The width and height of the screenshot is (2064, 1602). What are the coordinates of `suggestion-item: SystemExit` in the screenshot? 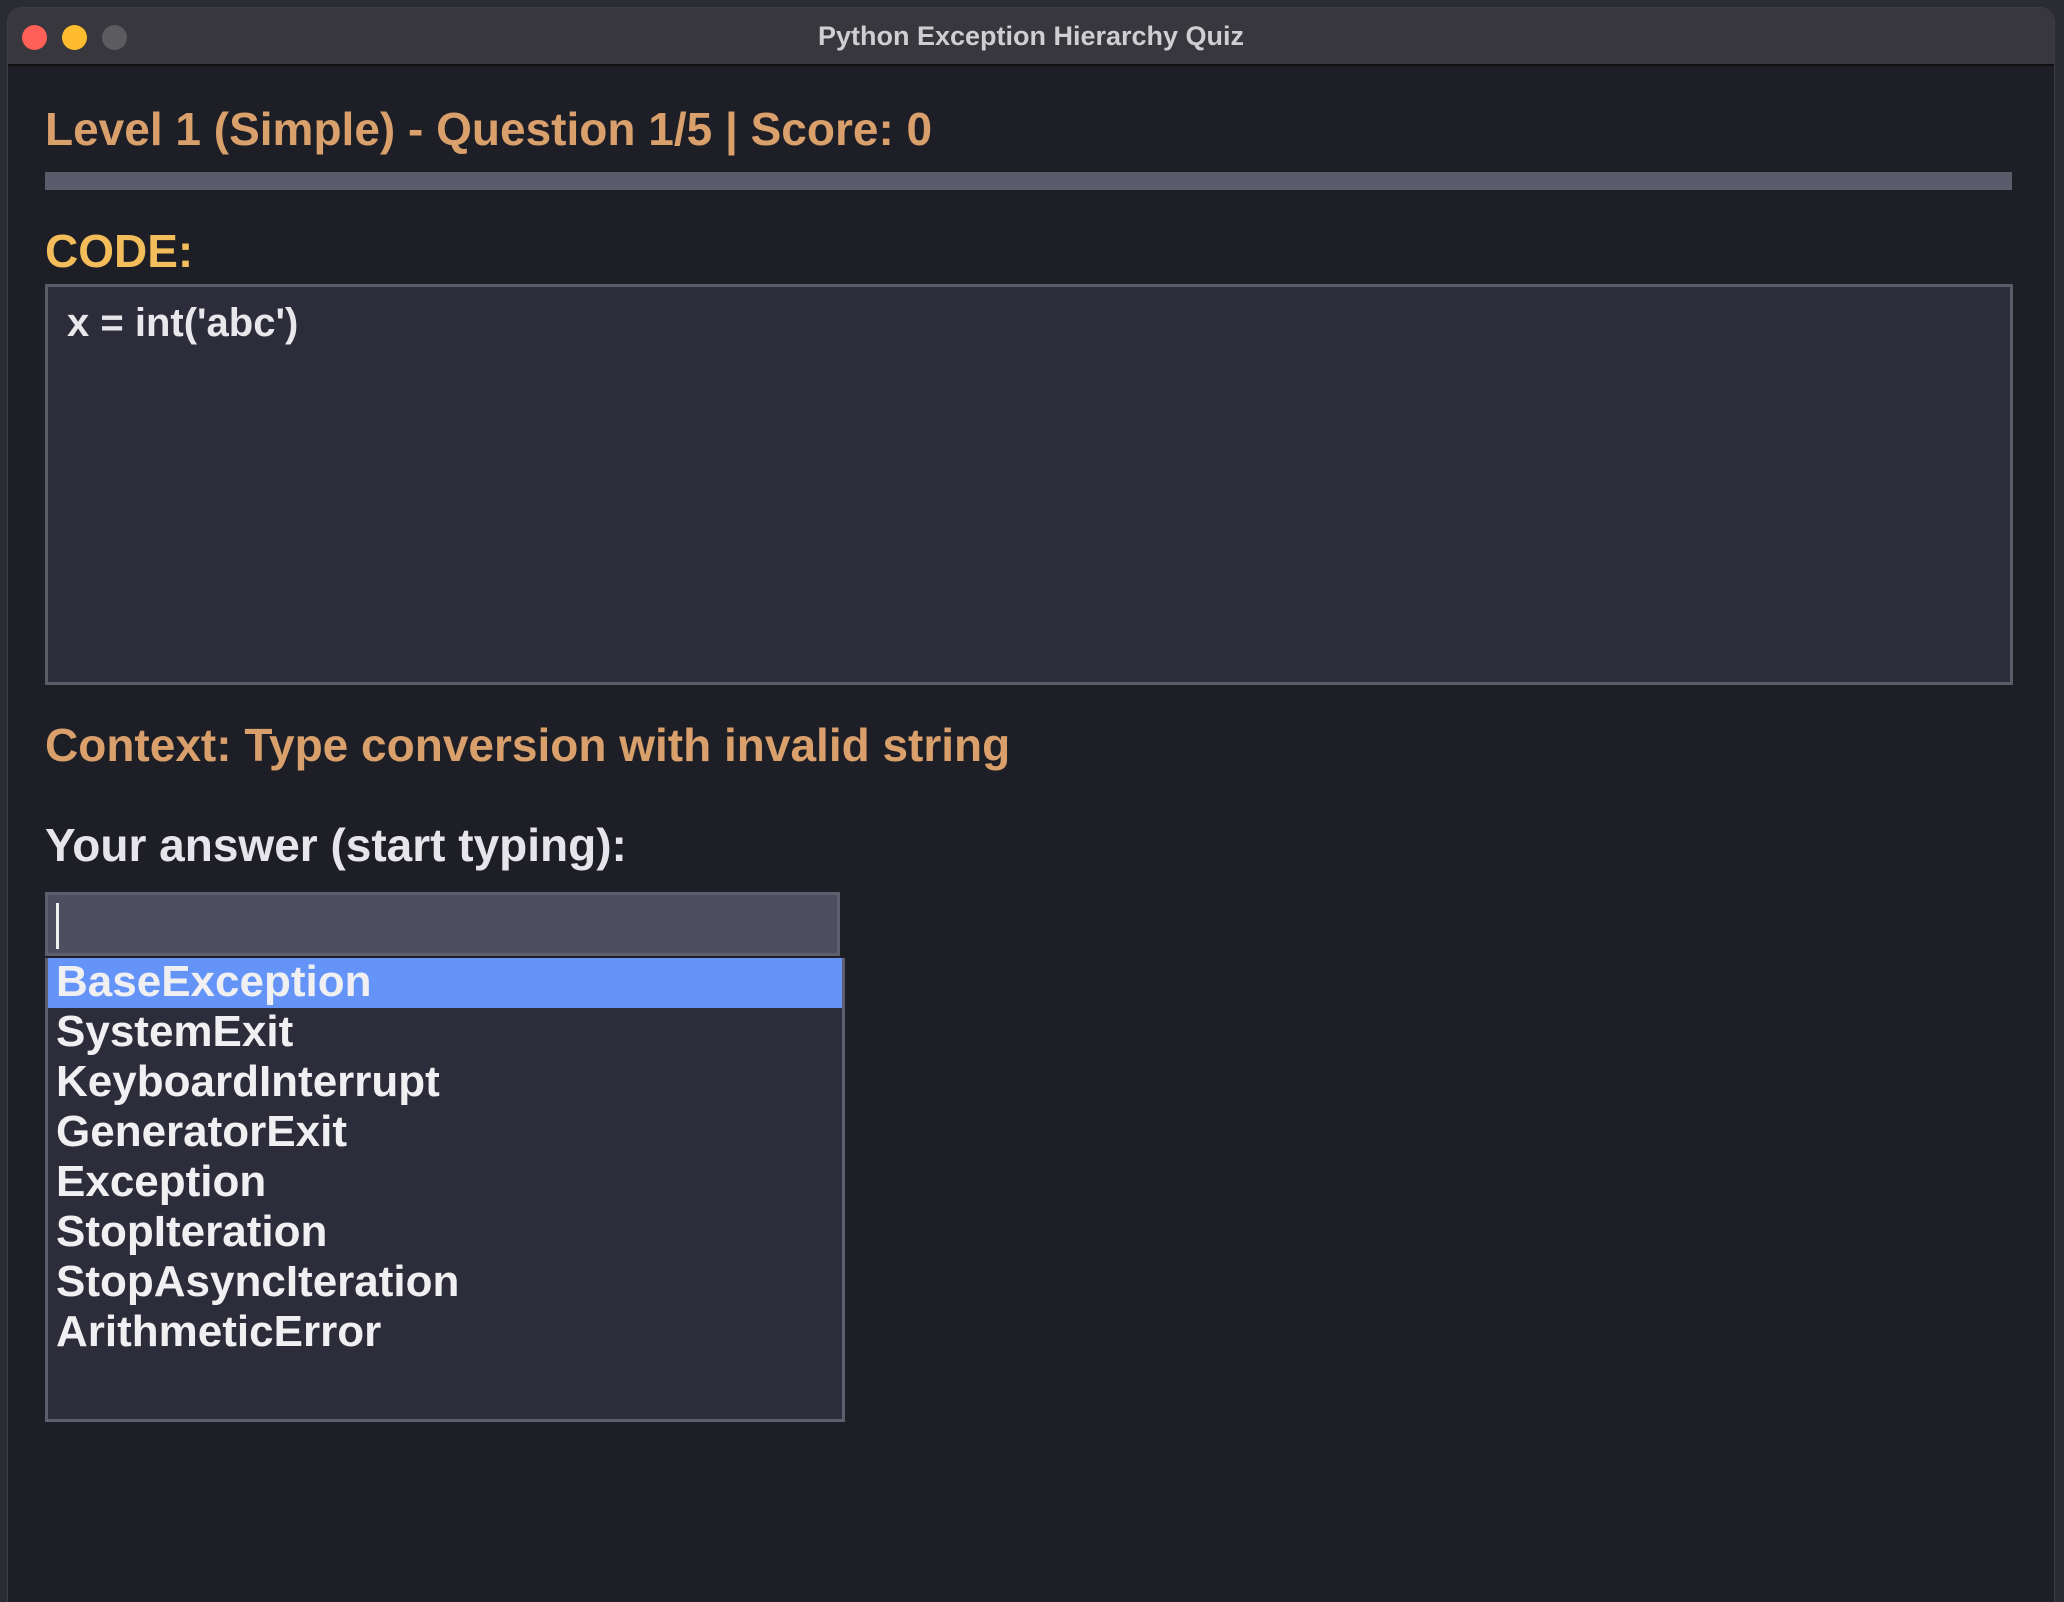 It's located at (445, 1033).